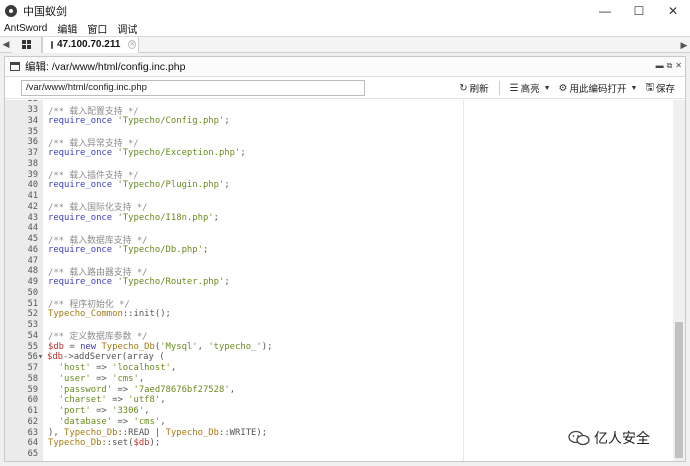 The width and height of the screenshot is (690, 466). I want to click on code-token: '7aed78676bf27528', so click(181, 389).